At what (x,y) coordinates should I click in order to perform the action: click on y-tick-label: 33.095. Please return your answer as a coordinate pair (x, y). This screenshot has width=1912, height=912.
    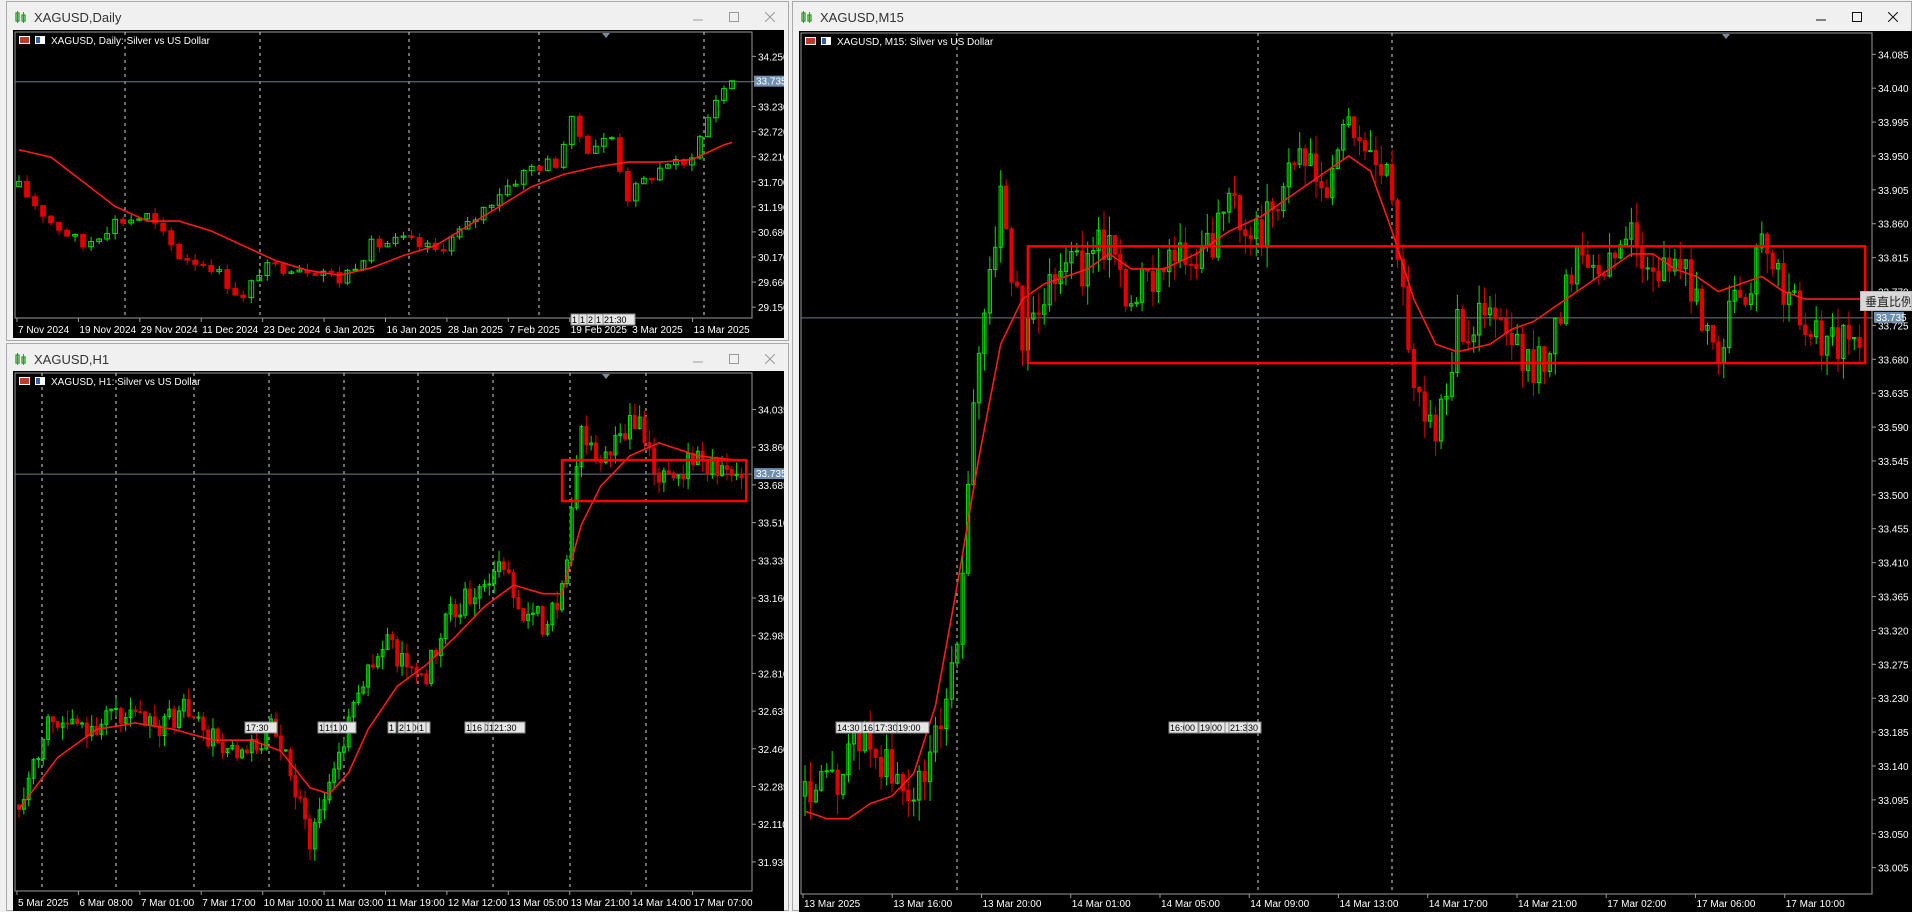
    Looking at the image, I should click on (1893, 801).